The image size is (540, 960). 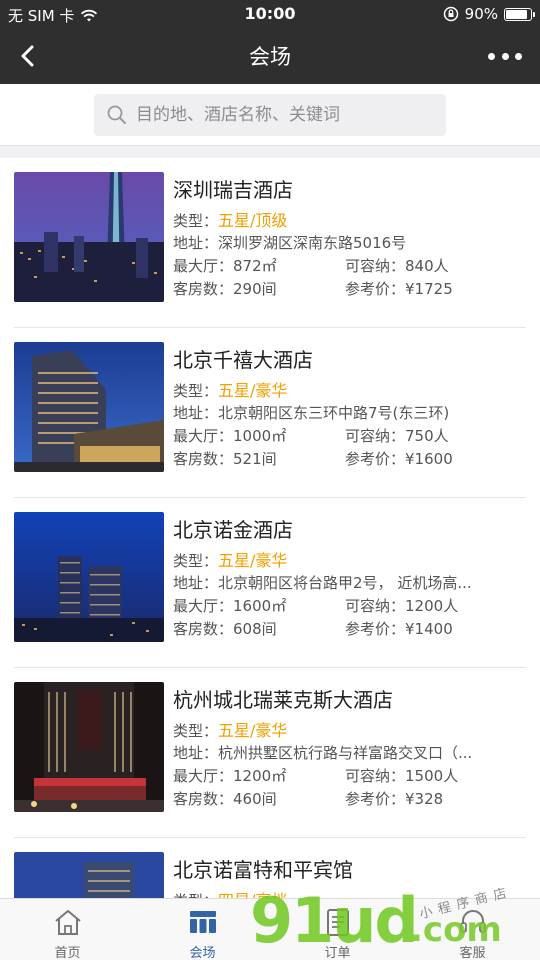 I want to click on home-icon, so click(x=67, y=922).